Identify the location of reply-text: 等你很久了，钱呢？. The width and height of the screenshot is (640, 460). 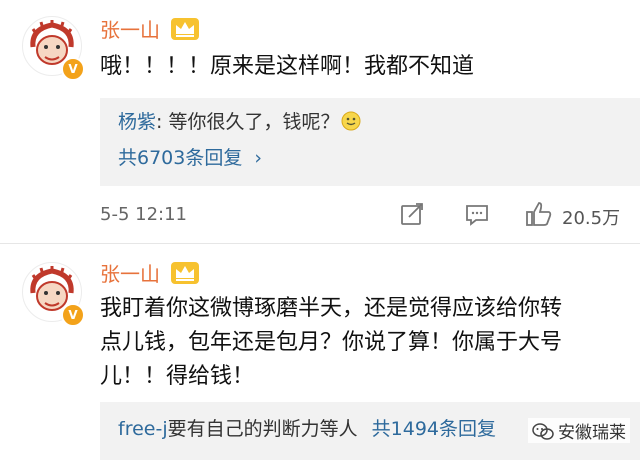
(254, 122).